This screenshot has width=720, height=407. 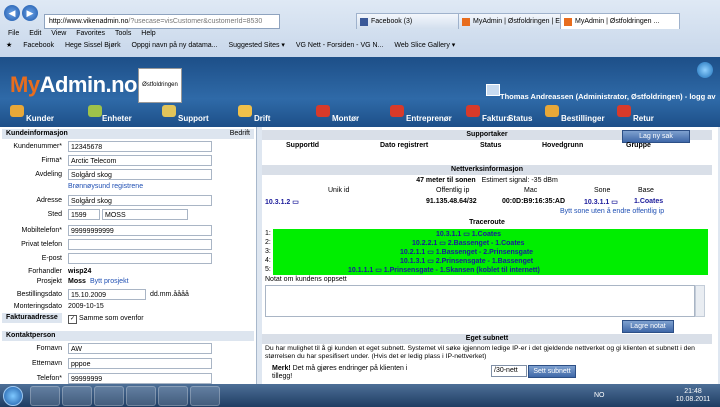 What do you see at coordinates (48, 174) in the screenshot?
I see `avdeling-label: Avdeling` at bounding box center [48, 174].